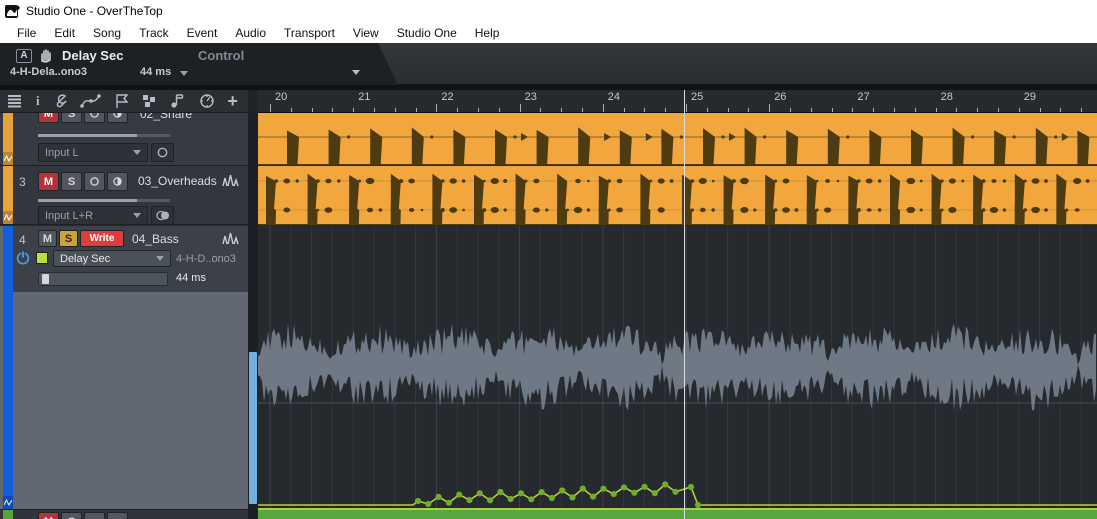  I want to click on wrench-icon, so click(60, 101).